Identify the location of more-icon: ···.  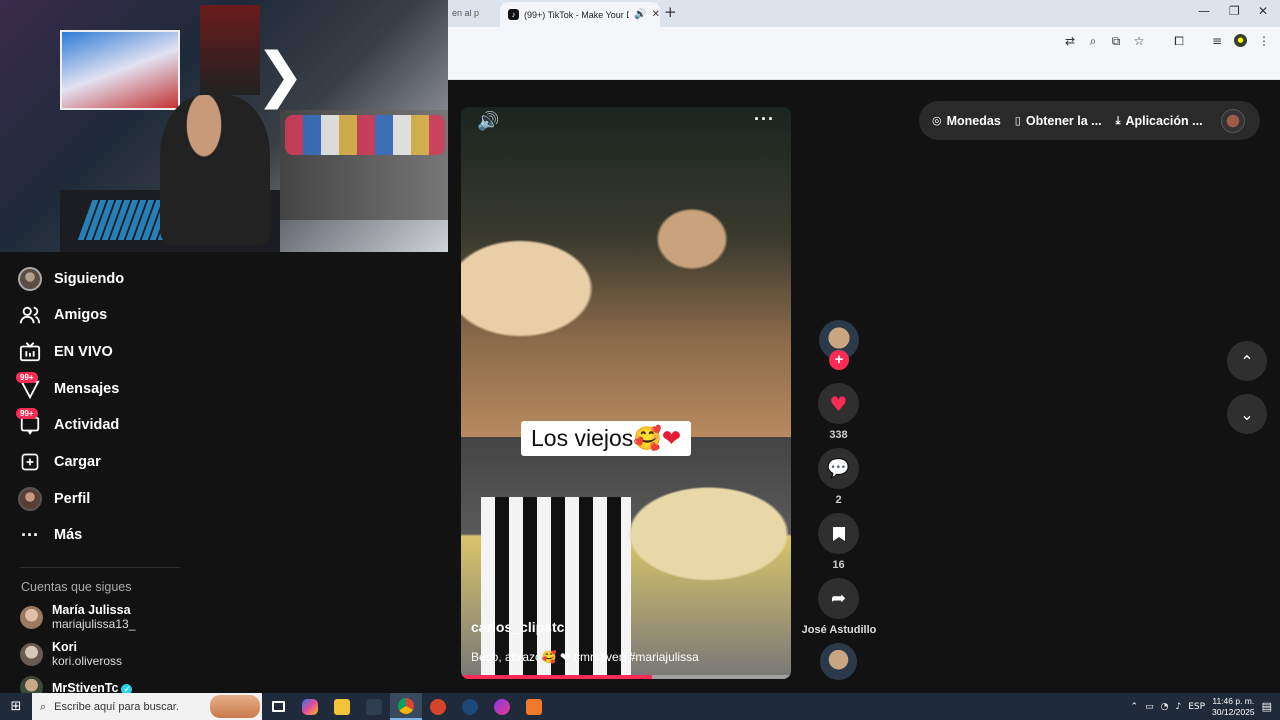
(30, 534).